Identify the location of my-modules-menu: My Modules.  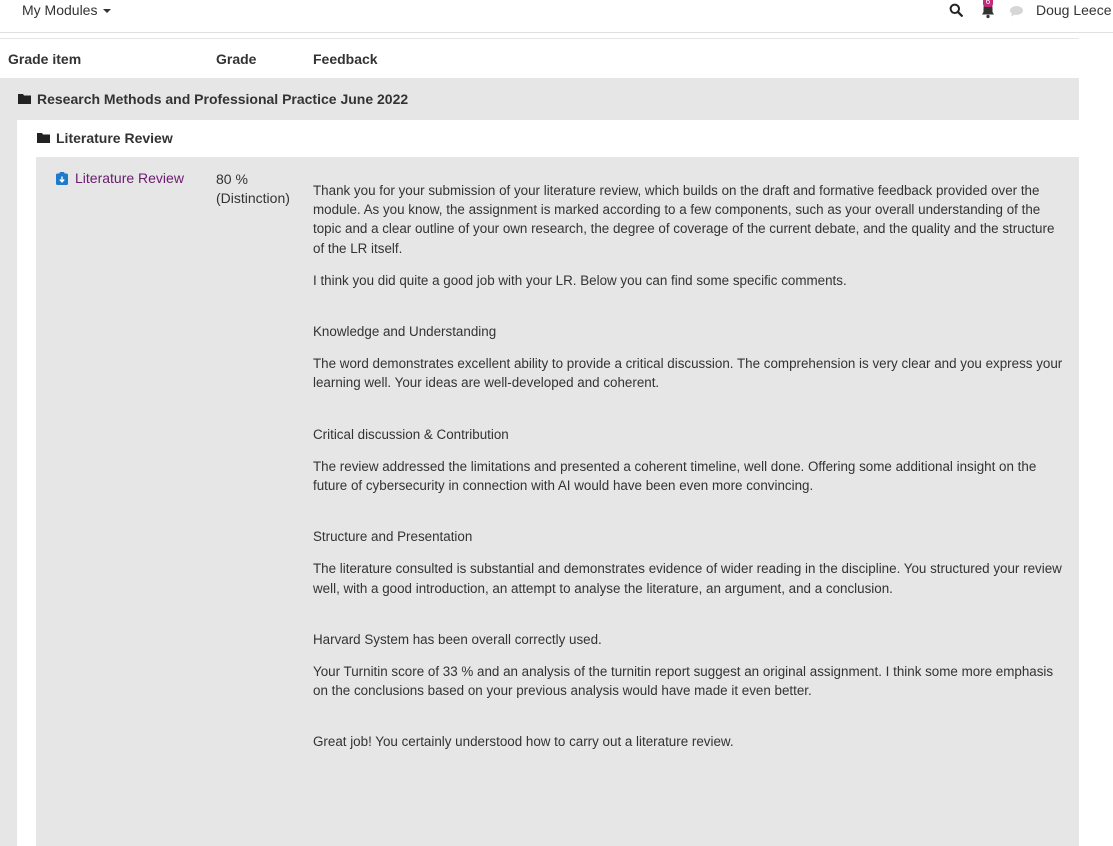
(67, 10).